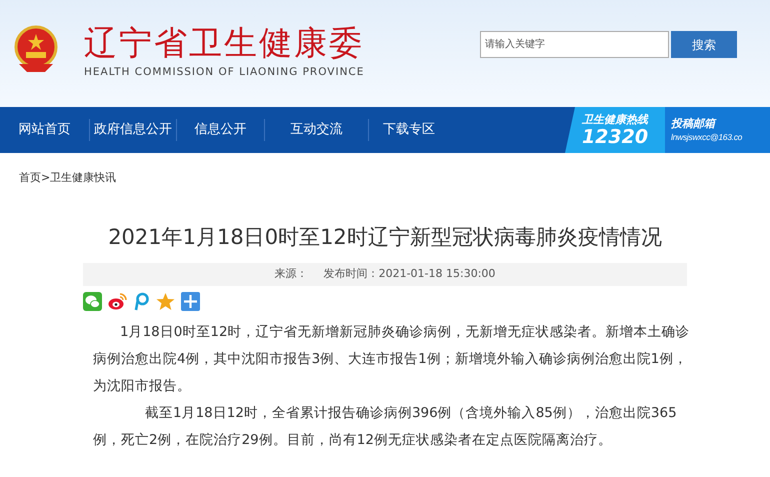 This screenshot has height=477, width=770. Describe the element at coordinates (141, 301) in the screenshot. I see `letter-p-icon` at that location.